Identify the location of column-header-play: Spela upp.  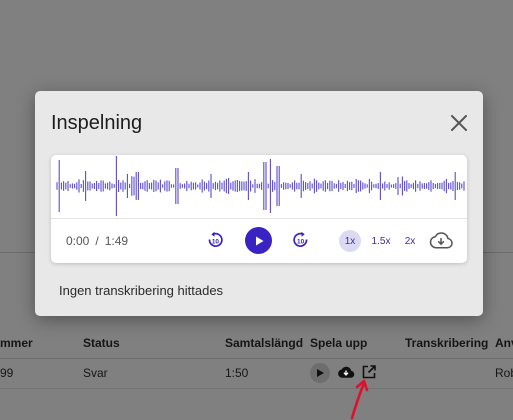
(339, 343).